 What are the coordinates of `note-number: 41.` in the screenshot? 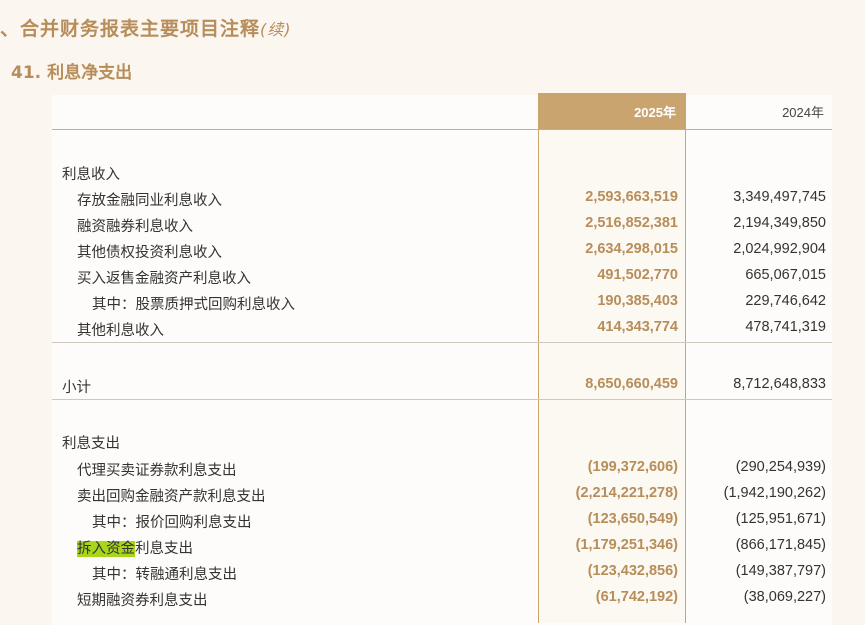 It's located at (26, 73).